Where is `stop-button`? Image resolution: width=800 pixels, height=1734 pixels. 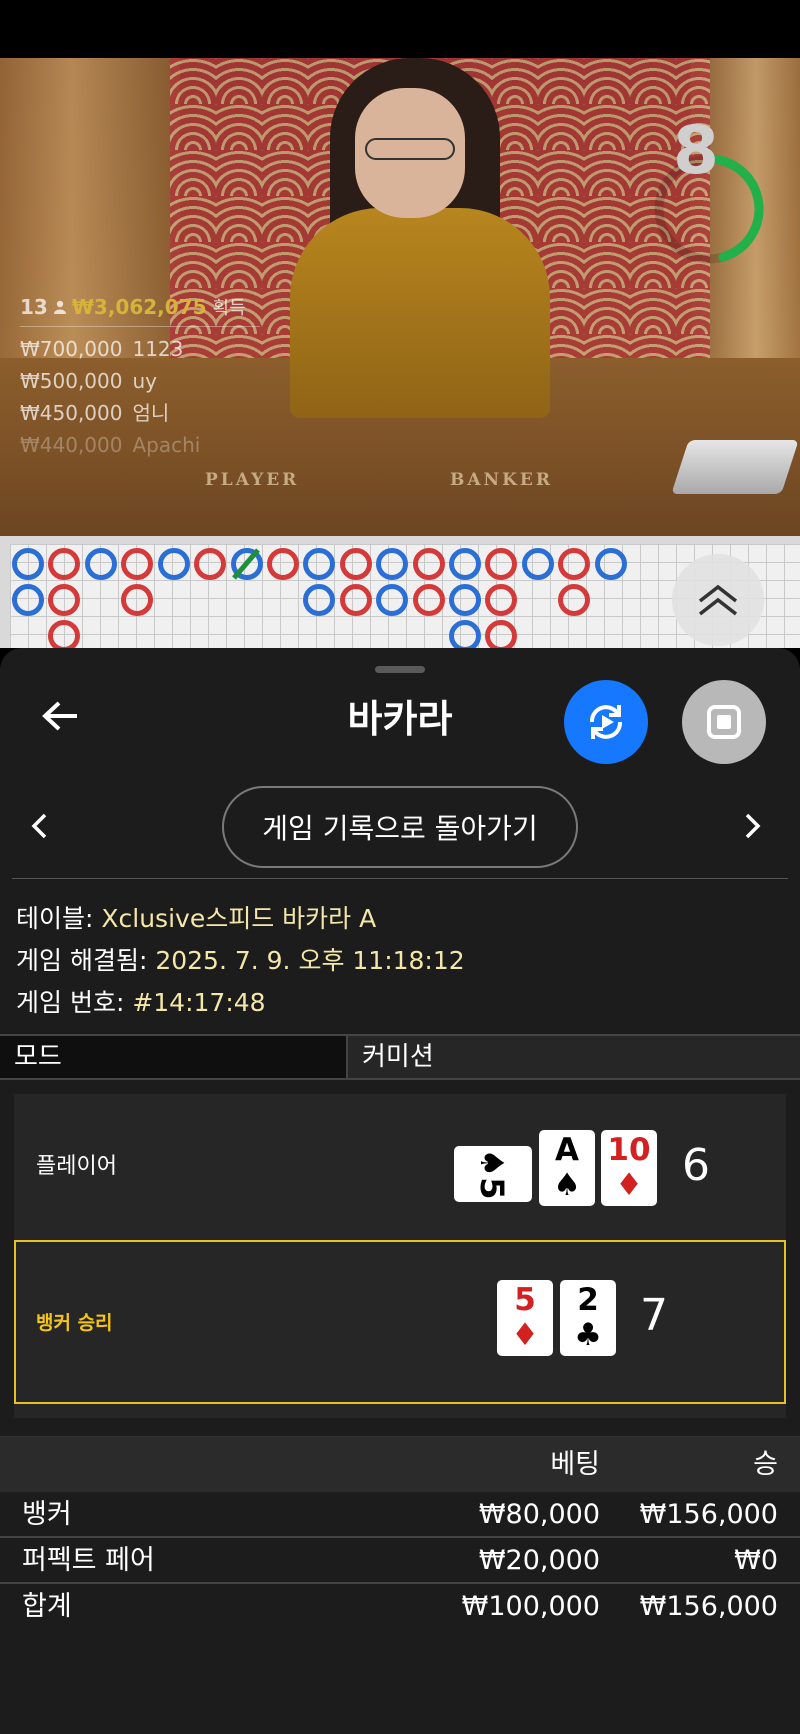 stop-button is located at coordinates (724, 722).